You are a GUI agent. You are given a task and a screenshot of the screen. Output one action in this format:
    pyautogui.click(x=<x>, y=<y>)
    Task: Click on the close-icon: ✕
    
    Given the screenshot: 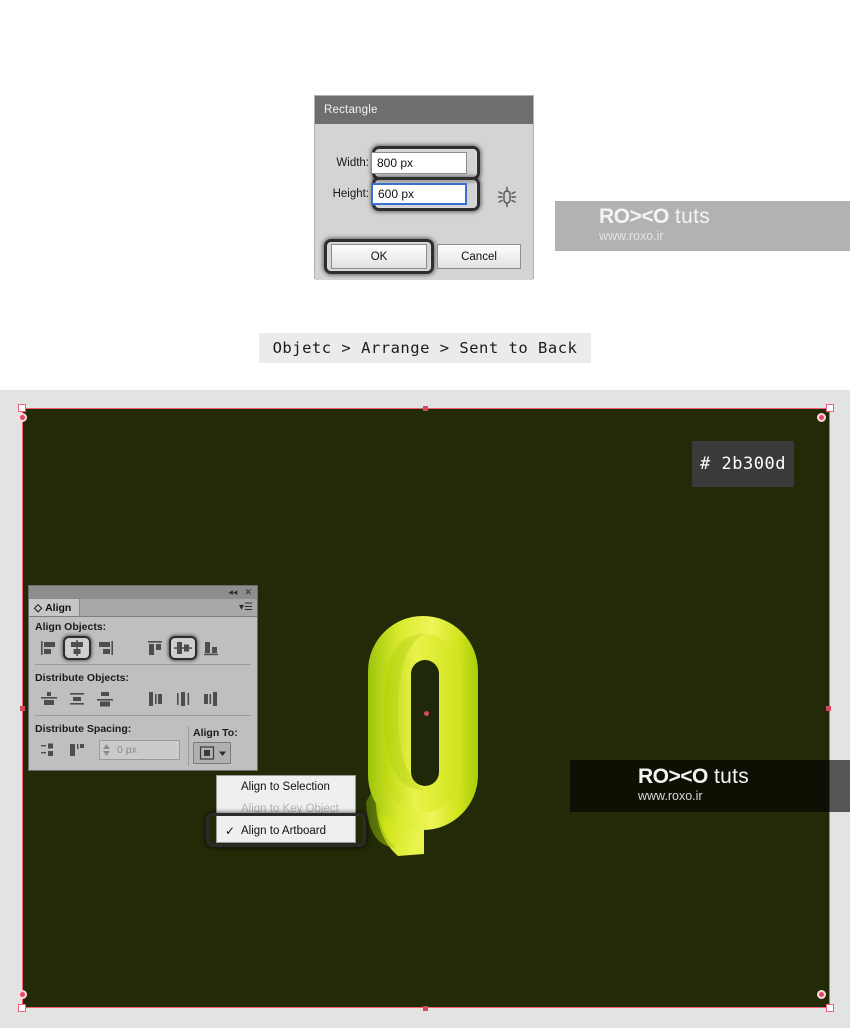 What is the action you would take?
    pyautogui.click(x=248, y=592)
    